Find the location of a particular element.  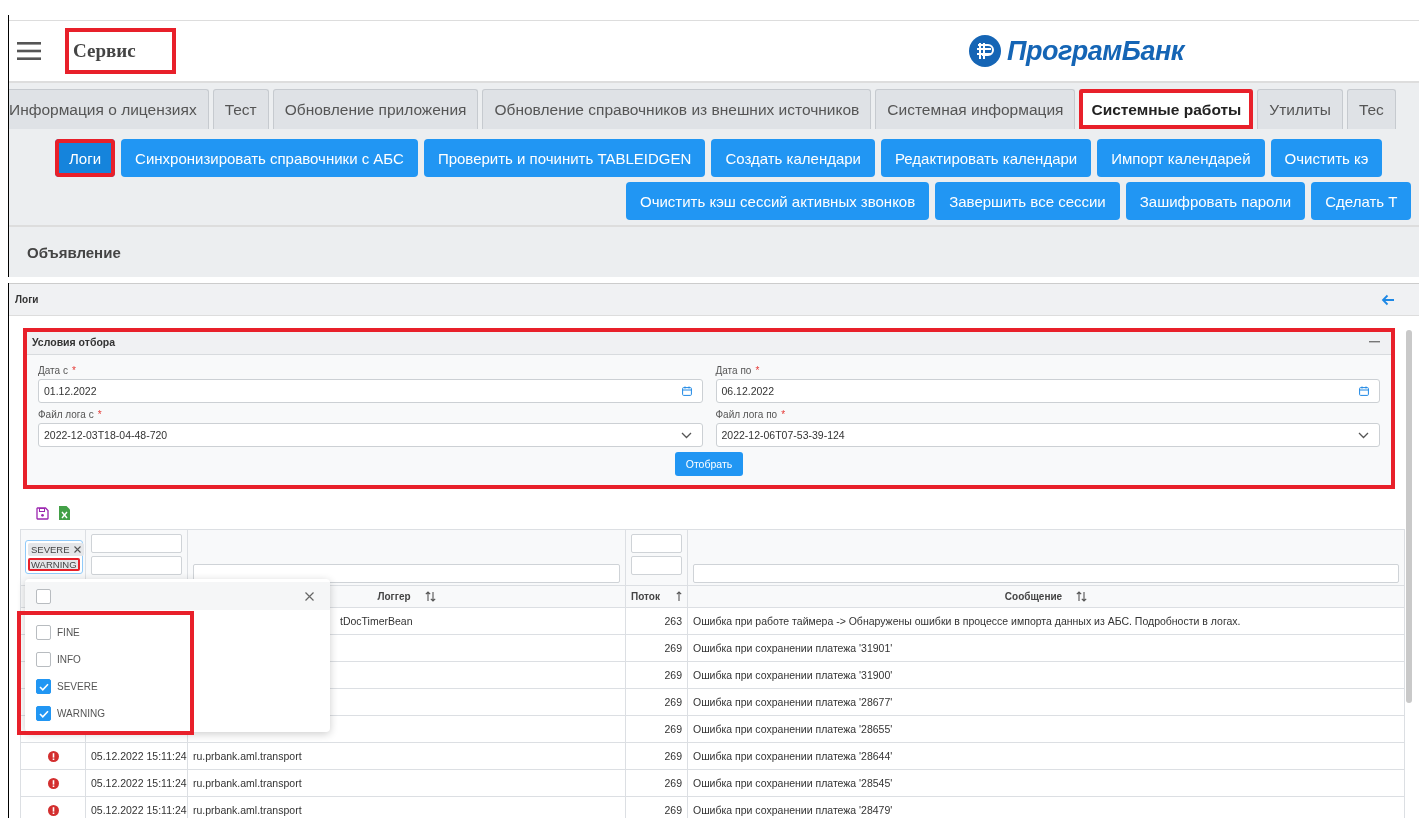

action-button: Импорт календарей is located at coordinates (1181, 158).